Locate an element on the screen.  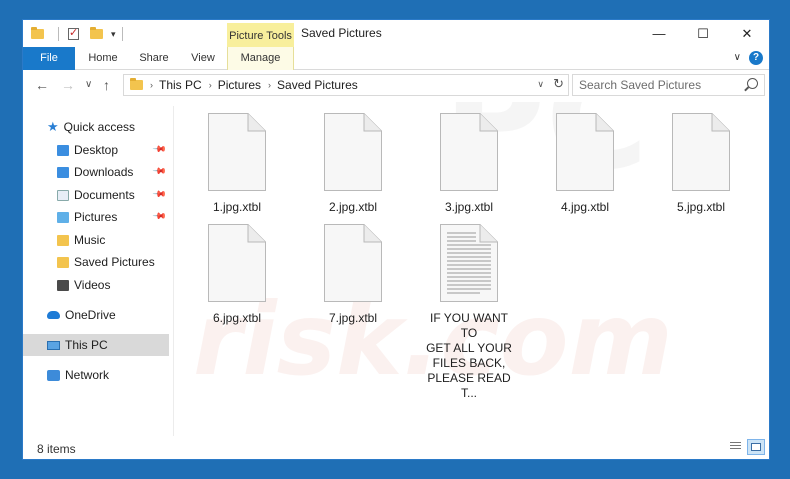
sidebar-item-downloads: Downloads 📌 is located at coordinates (96, 172).